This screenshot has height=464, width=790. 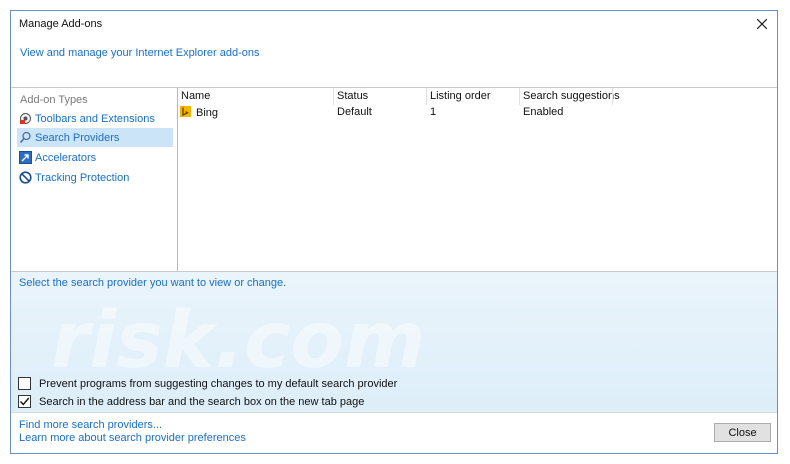 I want to click on prevent-programs-checkbox, so click(x=24, y=383).